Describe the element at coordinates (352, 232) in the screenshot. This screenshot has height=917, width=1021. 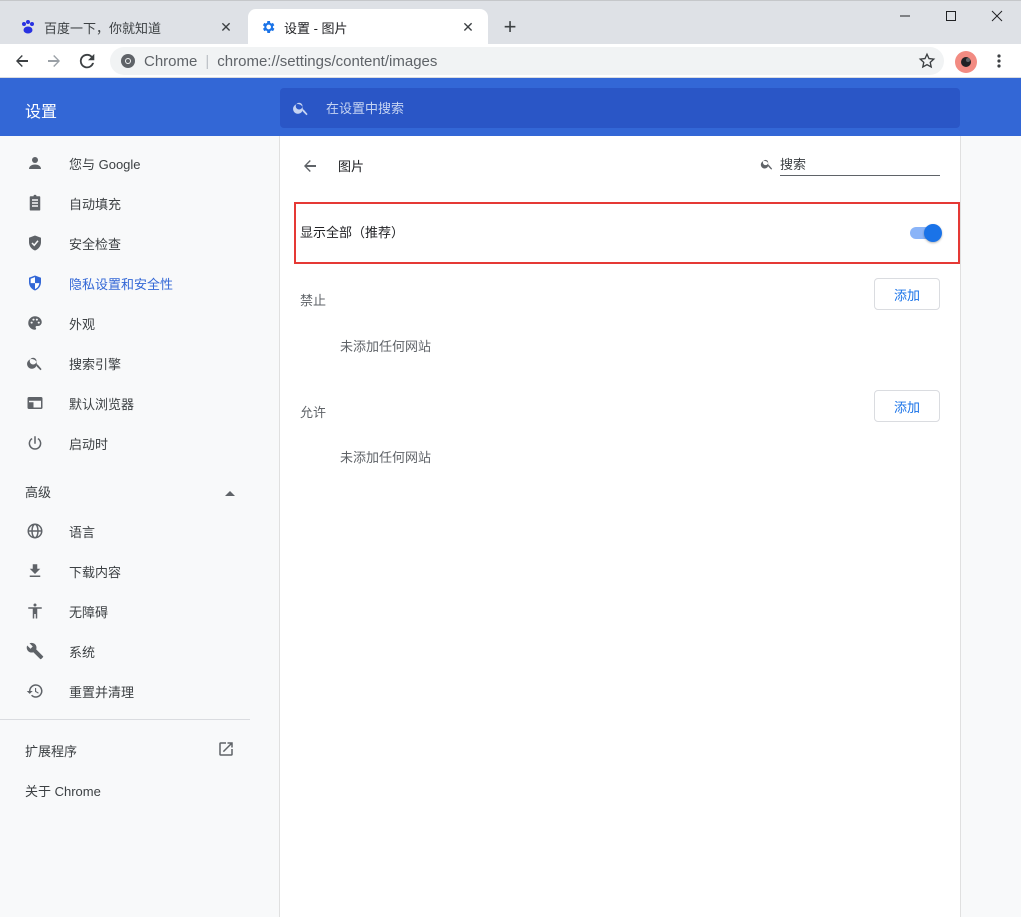
I see `show-all-label: 显示全部（推荐）` at that location.